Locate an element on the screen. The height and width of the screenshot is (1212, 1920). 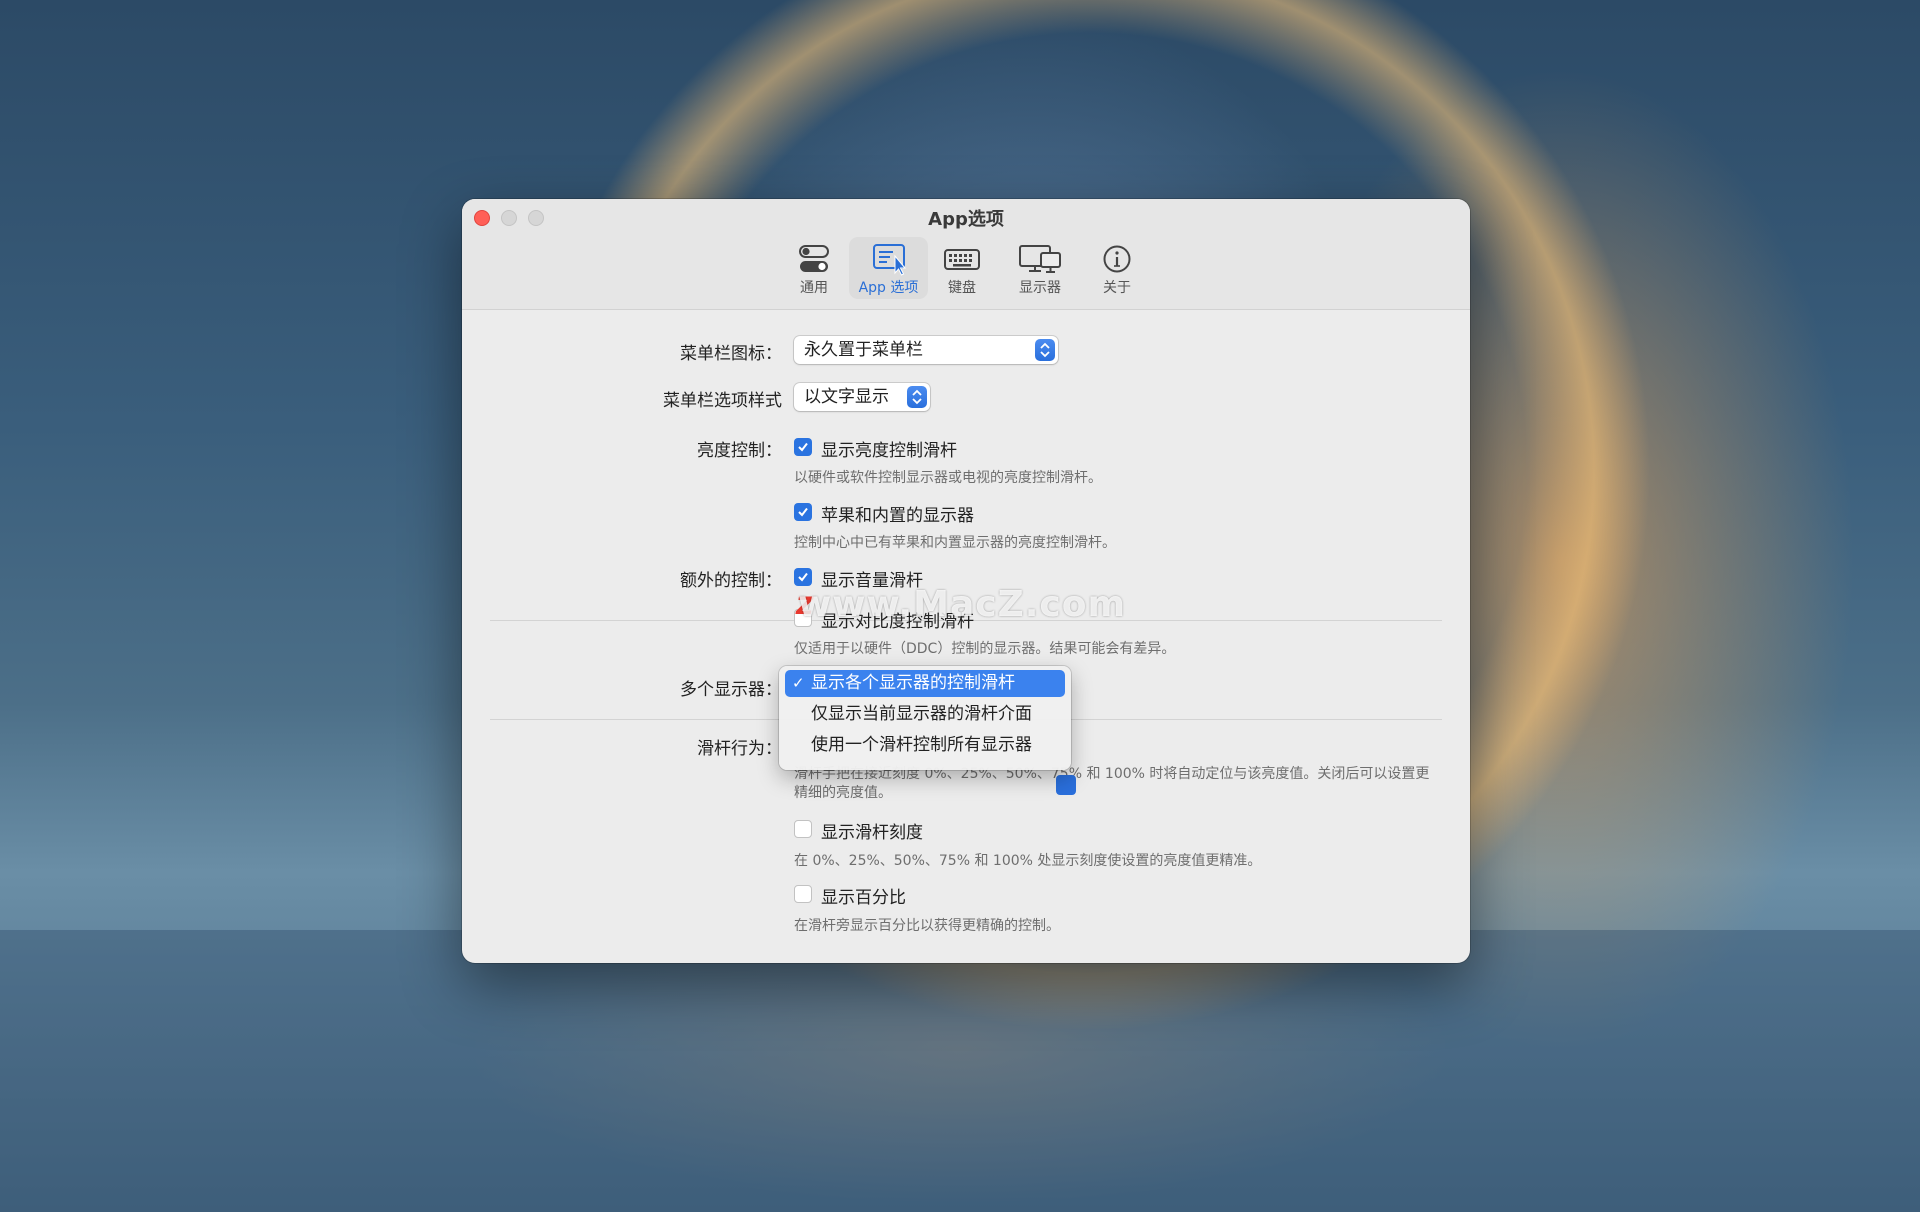
tab-app-options: App 选项 is located at coordinates (888, 268).